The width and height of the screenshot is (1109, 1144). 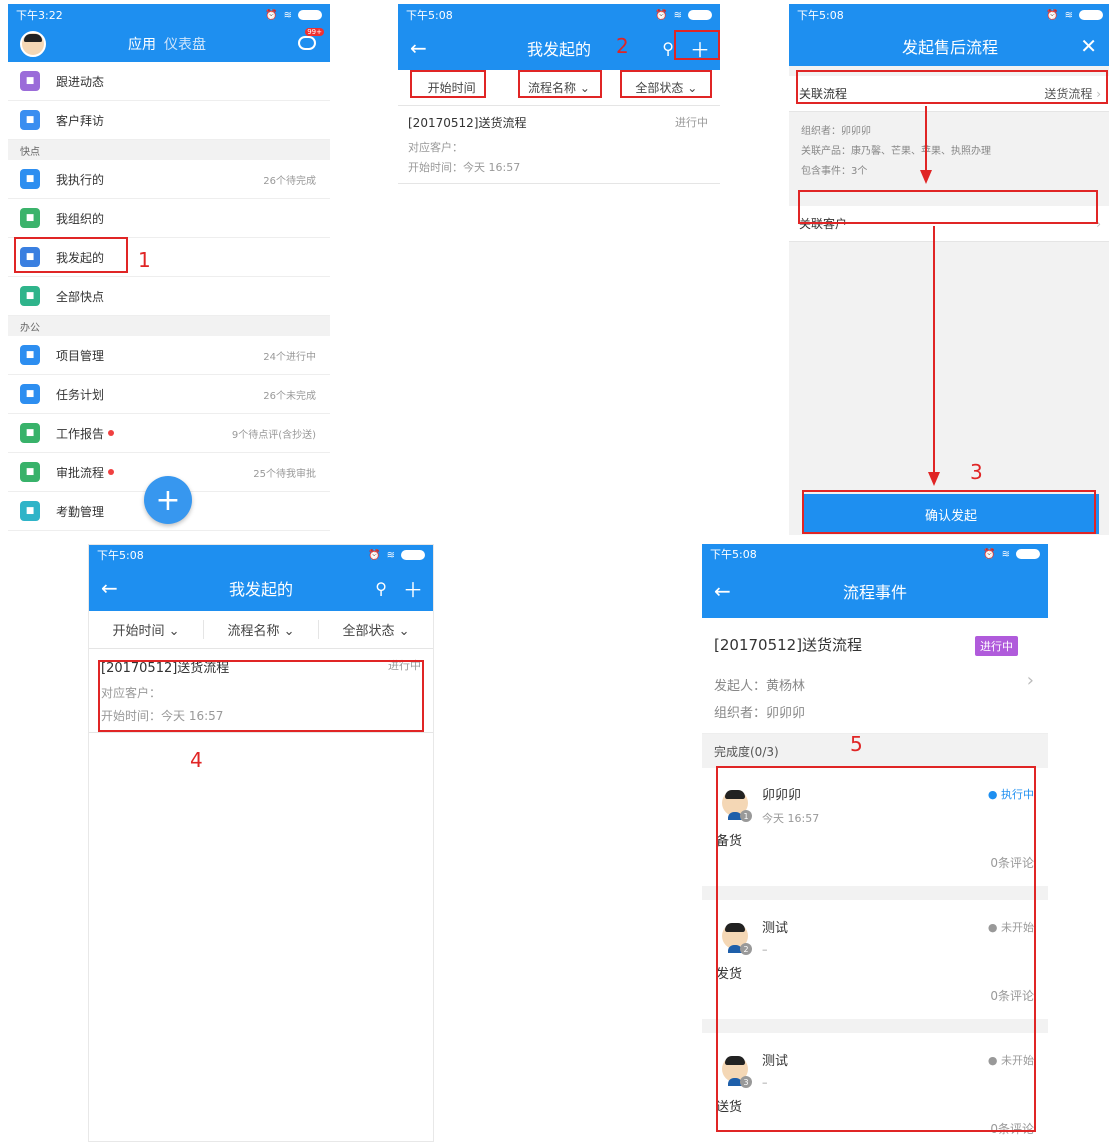 What do you see at coordinates (30, 179) in the screenshot?
I see `pin-icon: ■` at bounding box center [30, 179].